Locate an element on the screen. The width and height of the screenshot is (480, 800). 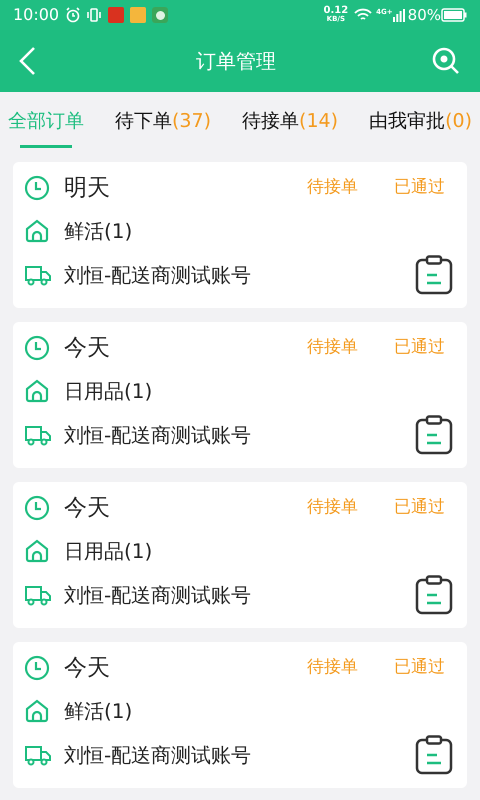
filter-tab: 待下单(37) is located at coordinates (163, 121).